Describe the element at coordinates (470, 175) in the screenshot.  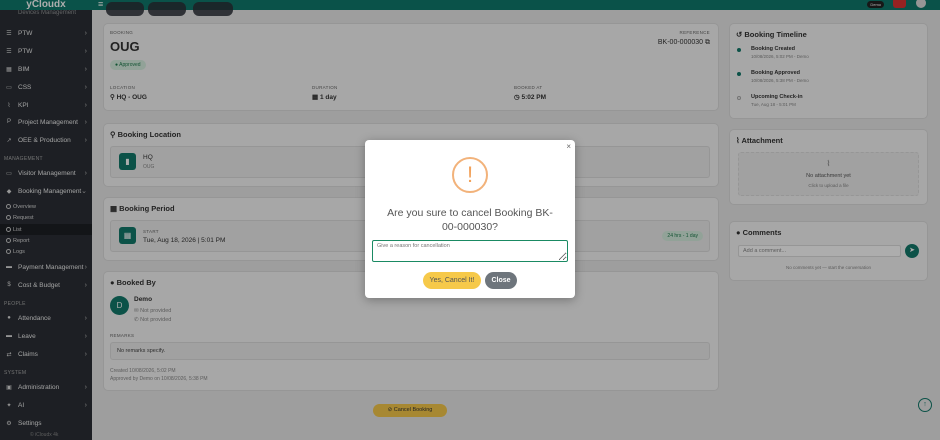
I see `warning-icon: !` at that location.